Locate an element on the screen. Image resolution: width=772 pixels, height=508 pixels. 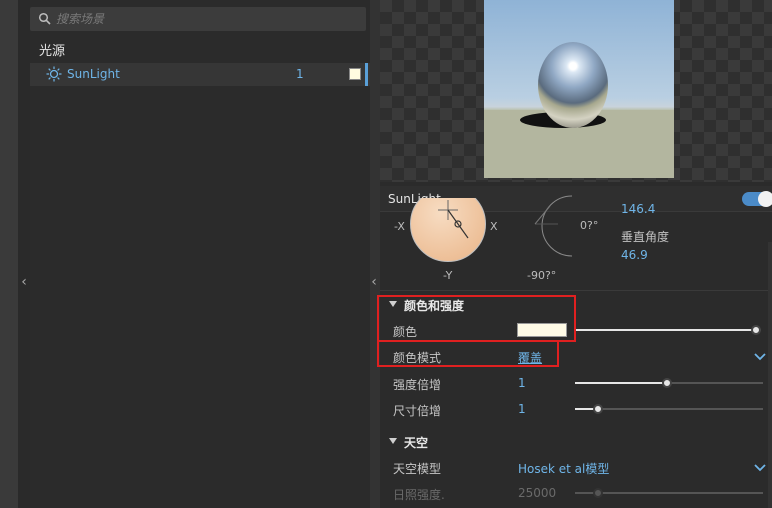
intensity-slider is located at coordinates (669, 383).